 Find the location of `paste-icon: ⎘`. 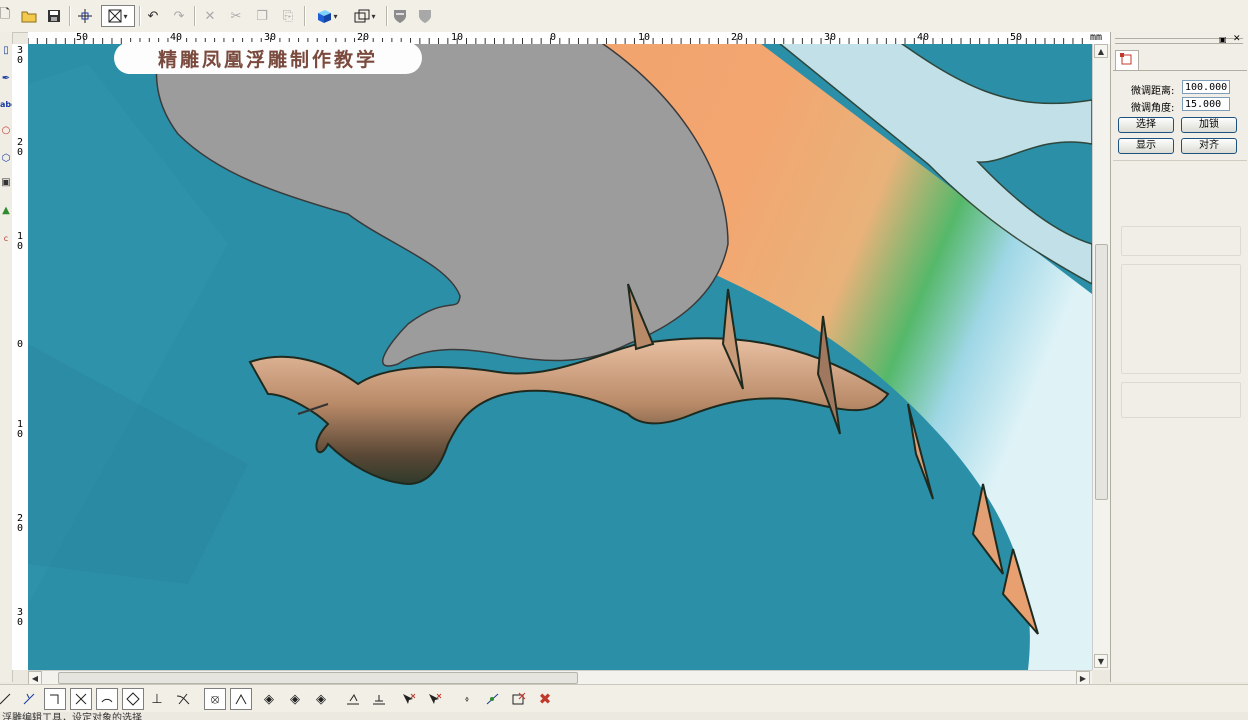

paste-icon: ⎘ is located at coordinates (288, 16).